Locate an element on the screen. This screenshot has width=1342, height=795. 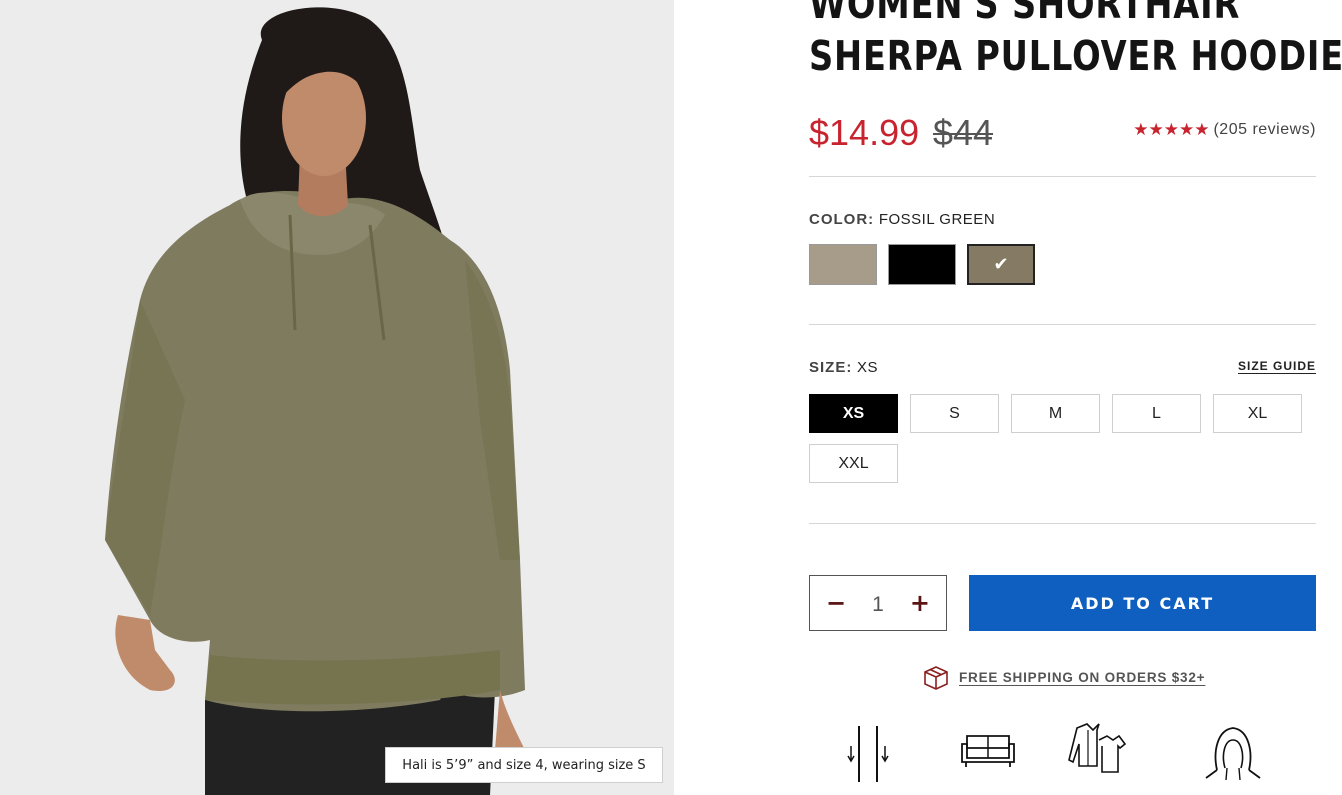
swatch-taupe is located at coordinates (843, 264).